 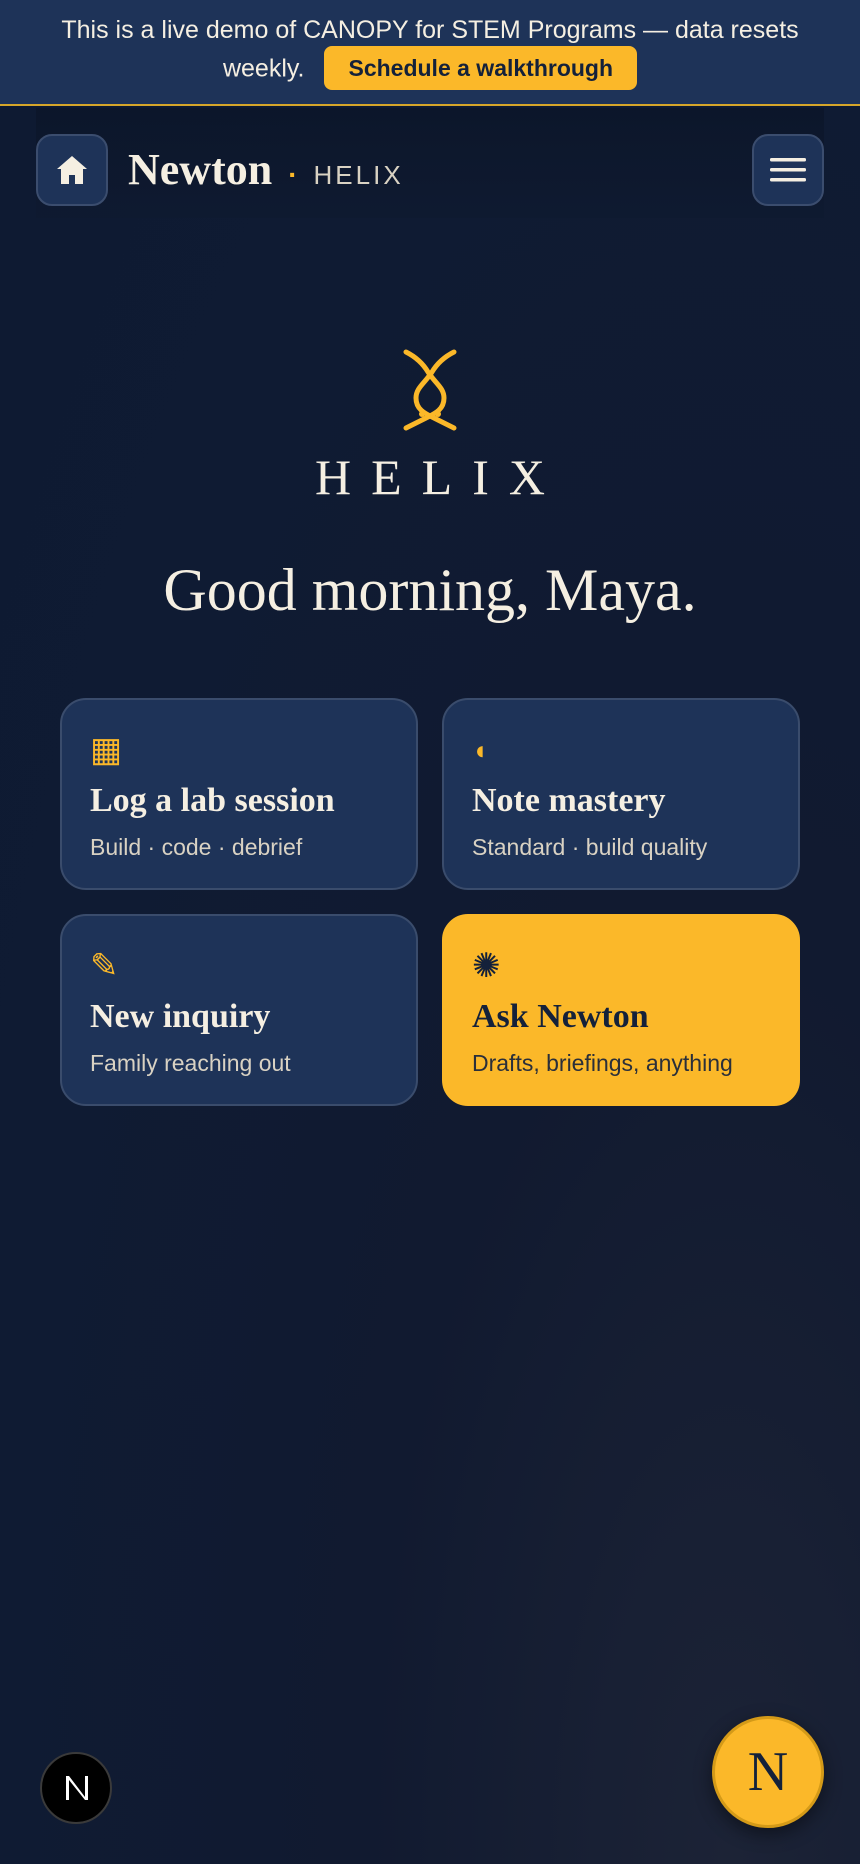 What do you see at coordinates (430, 590) in the screenshot?
I see `greeting-heading: Good morning, Maya.` at bounding box center [430, 590].